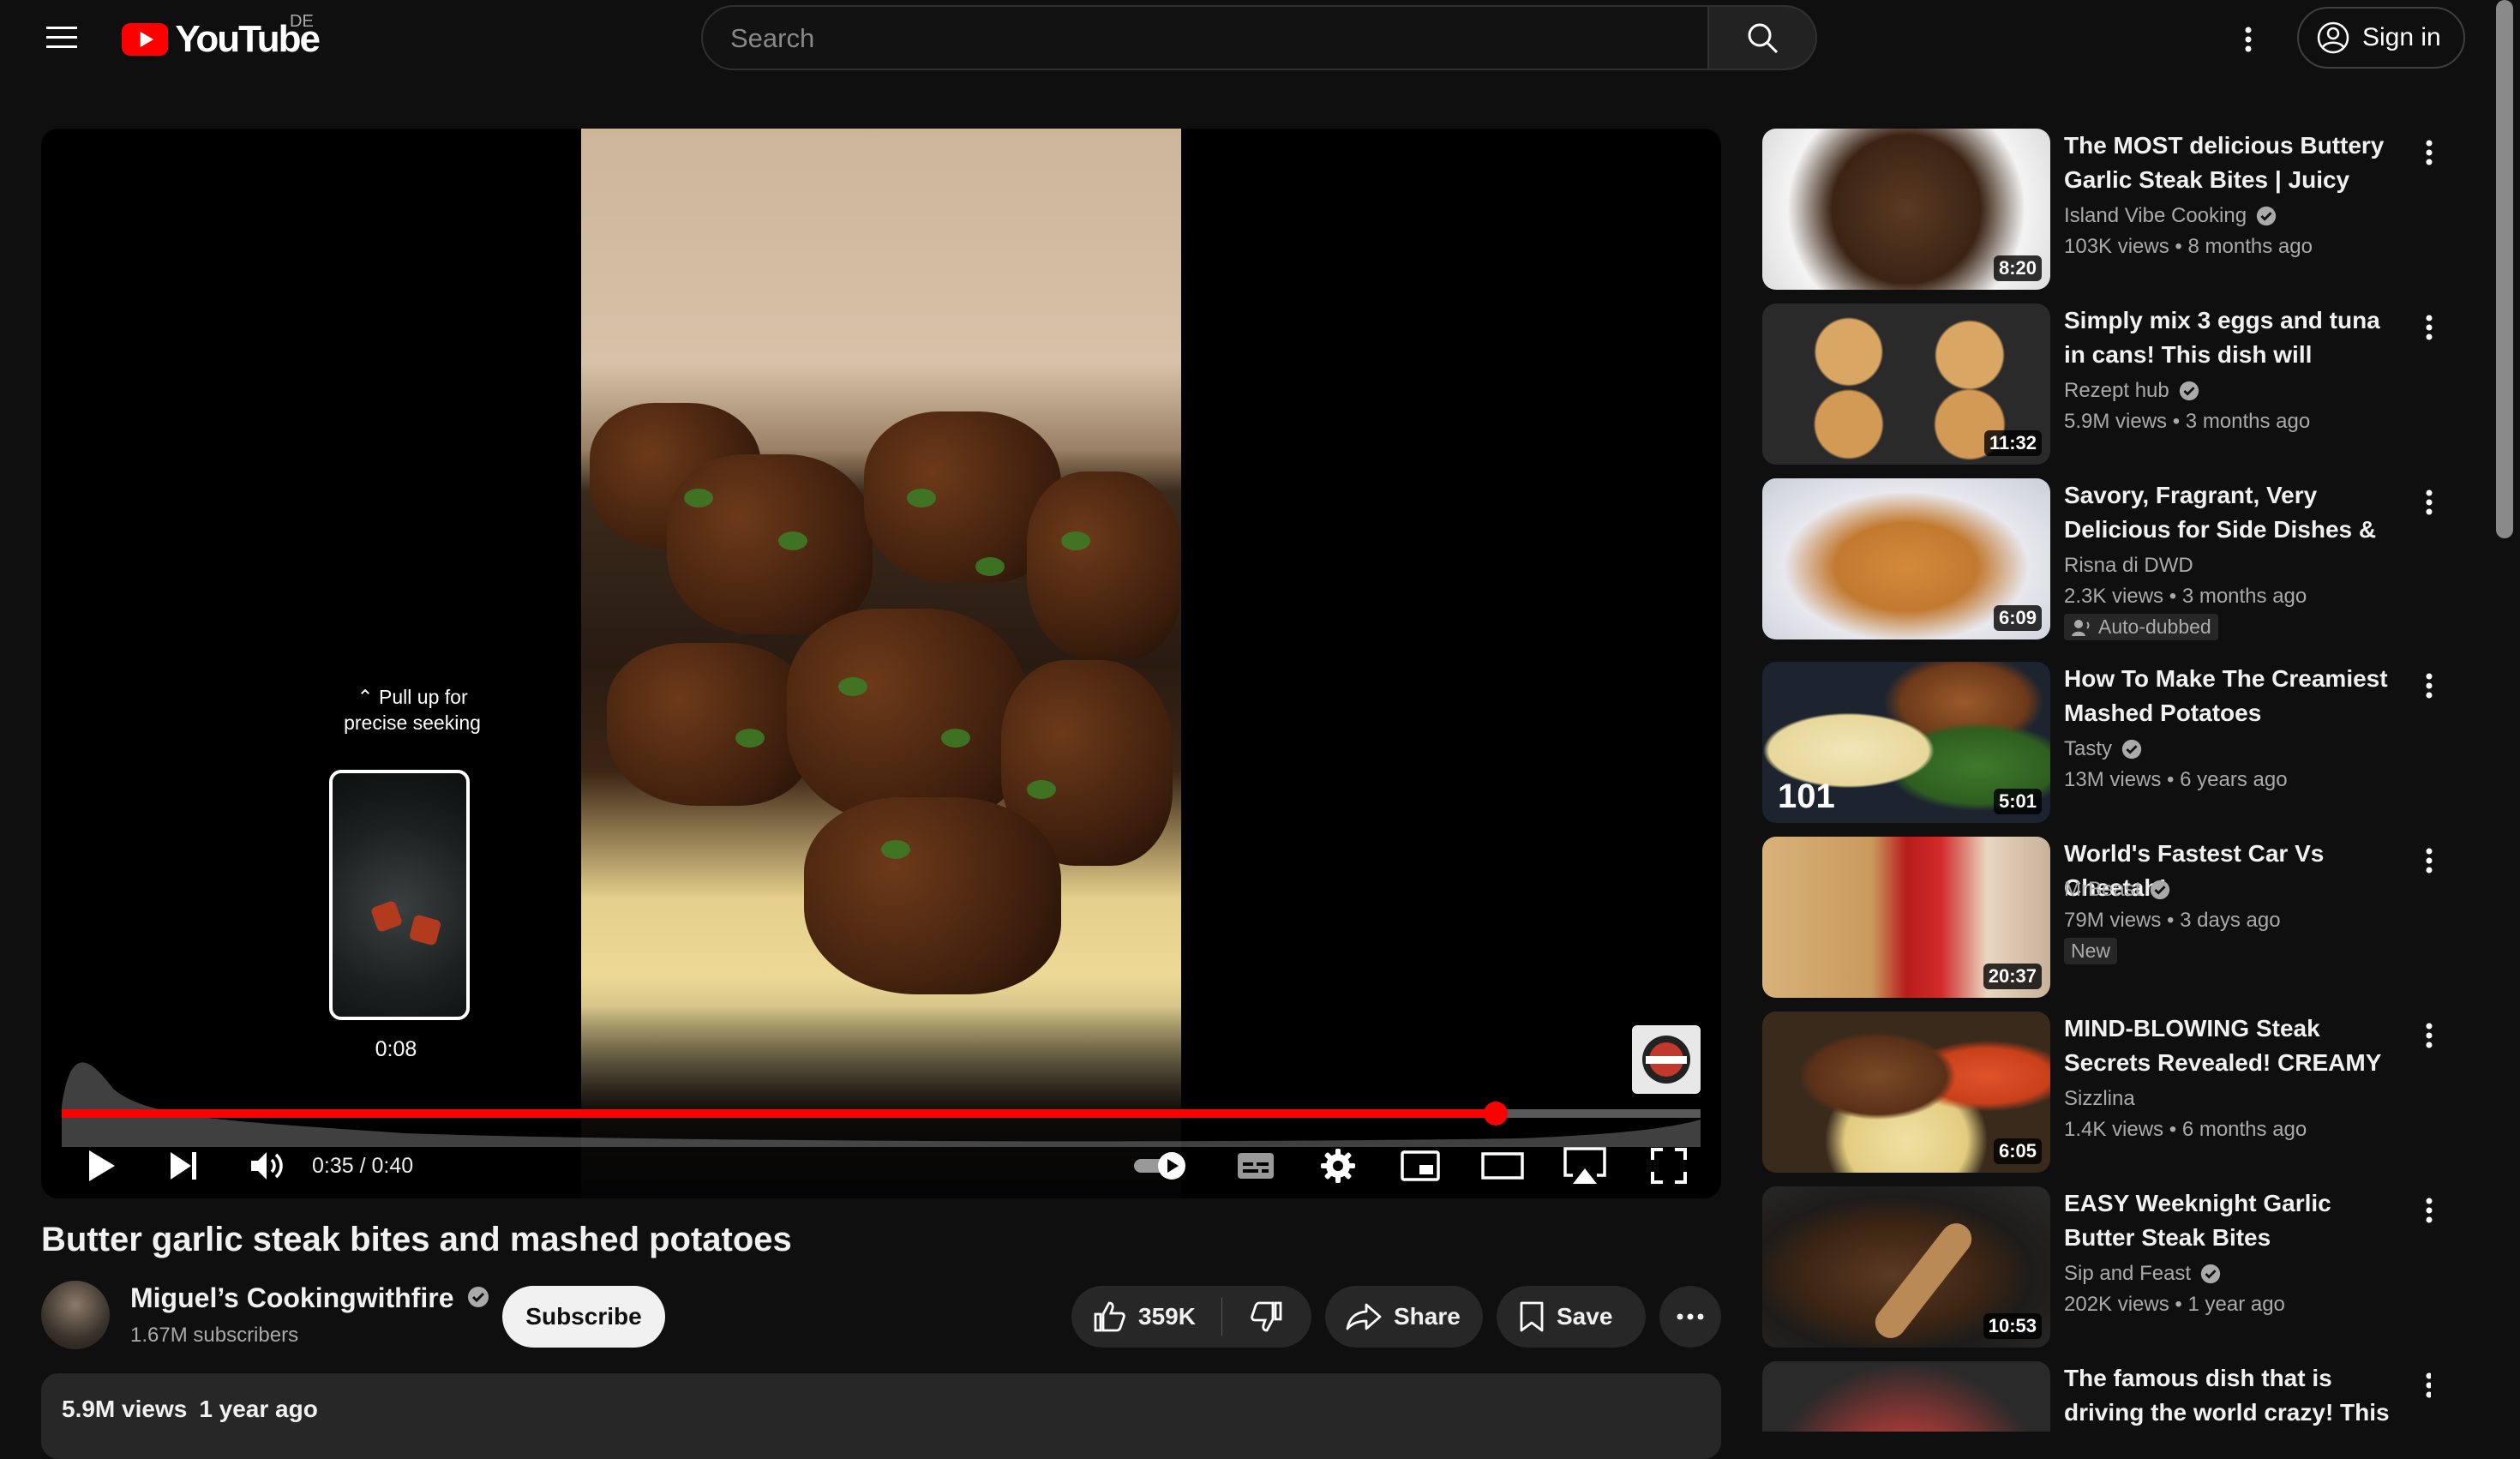 The image size is (2520, 1459). Describe the element at coordinates (2235, 1220) in the screenshot. I see `recommendation-title: EASY Weeknight Garlic Butter Steak Bites` at that location.